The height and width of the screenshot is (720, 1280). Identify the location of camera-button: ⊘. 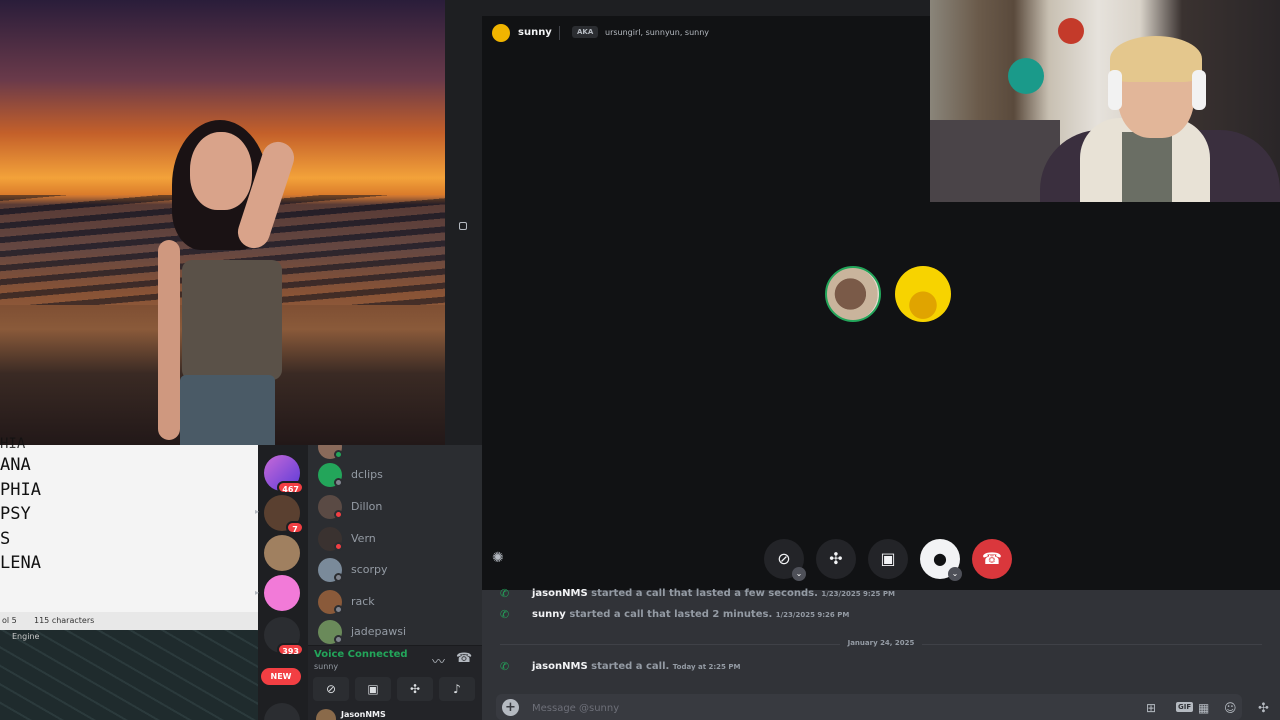
(331, 689).